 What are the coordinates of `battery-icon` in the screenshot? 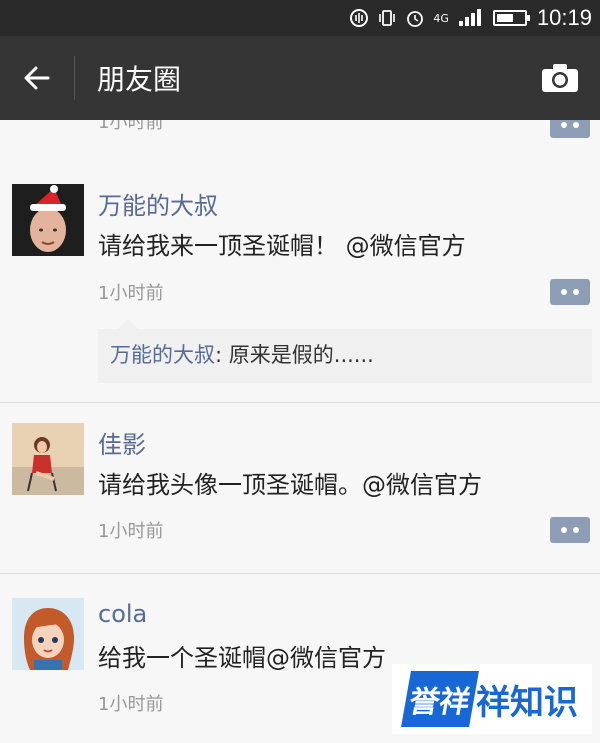 It's located at (511, 18).